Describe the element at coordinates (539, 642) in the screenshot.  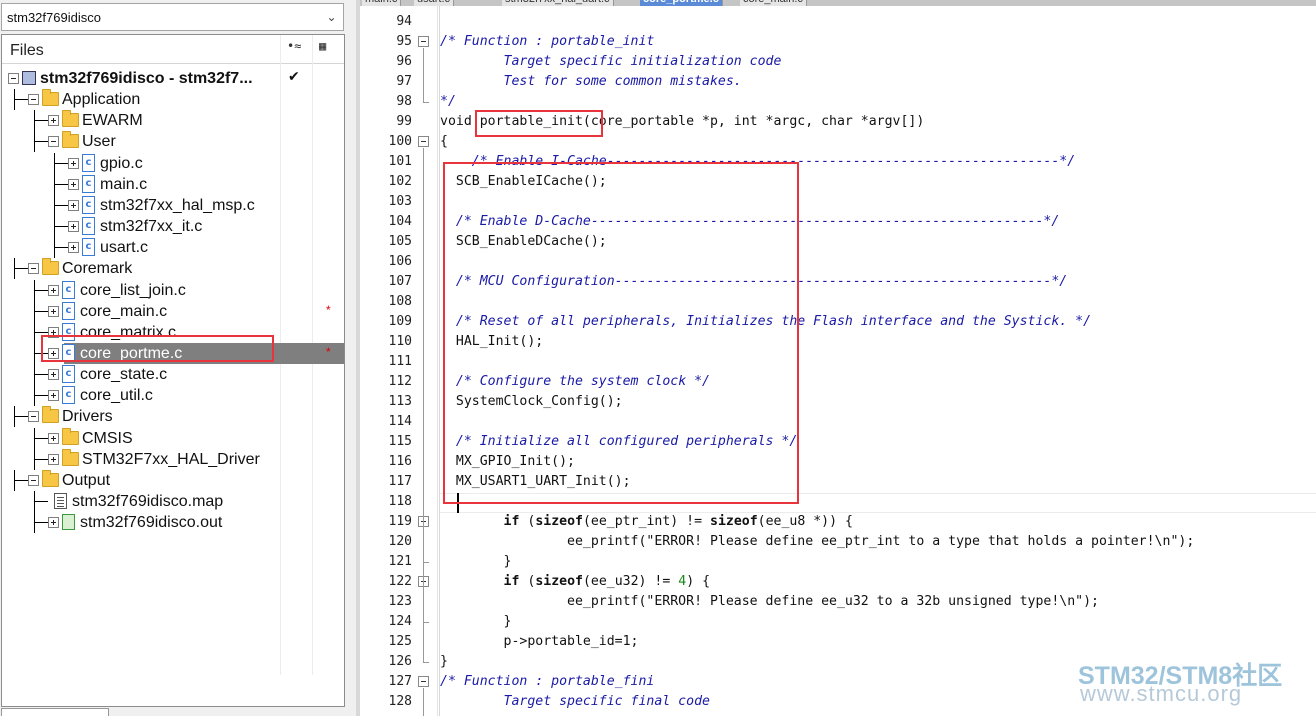
I see `code-line: p->portable_id=1;` at that location.